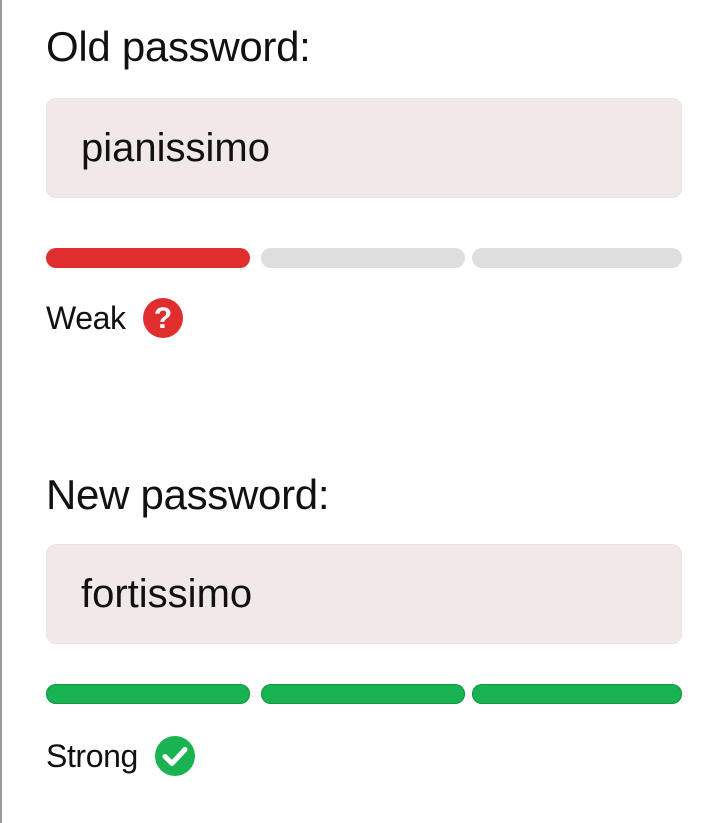 This screenshot has height=823, width=720. I want to click on old-password-input, so click(364, 148).